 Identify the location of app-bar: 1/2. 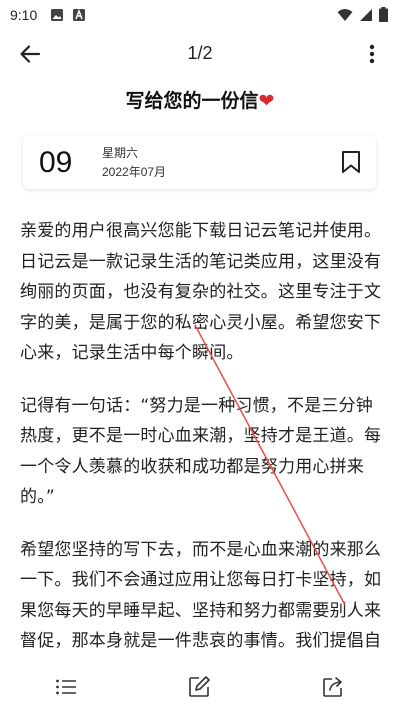
(200, 54).